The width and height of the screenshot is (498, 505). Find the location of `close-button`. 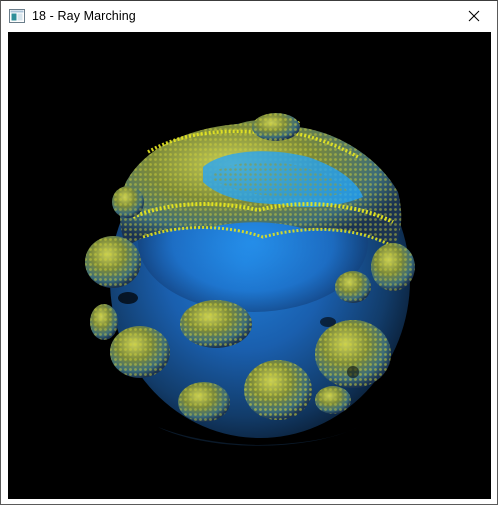

close-button is located at coordinates (474, 16).